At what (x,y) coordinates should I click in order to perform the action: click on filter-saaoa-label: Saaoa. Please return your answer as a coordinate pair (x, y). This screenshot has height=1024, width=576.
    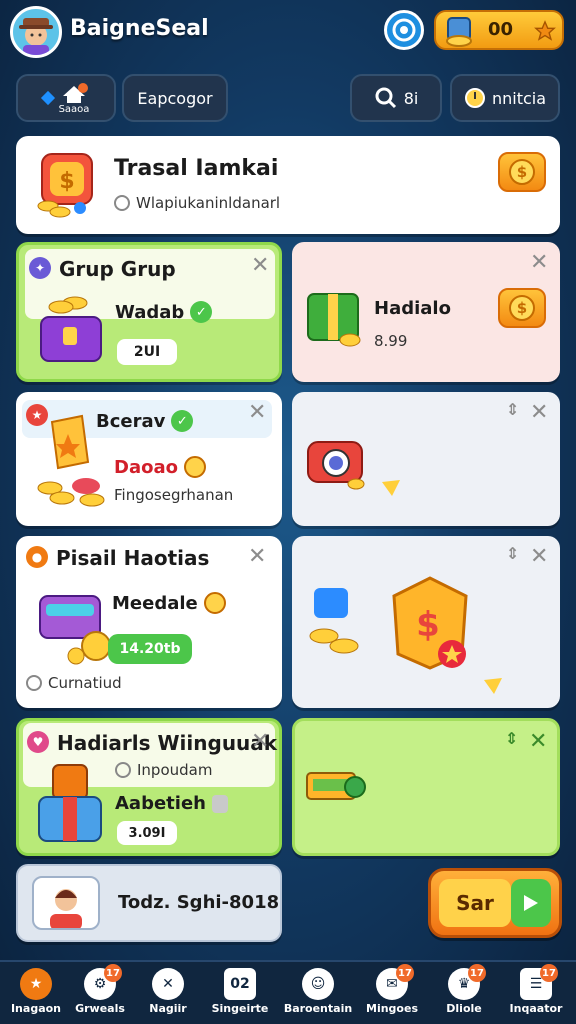
    Looking at the image, I should click on (74, 109).